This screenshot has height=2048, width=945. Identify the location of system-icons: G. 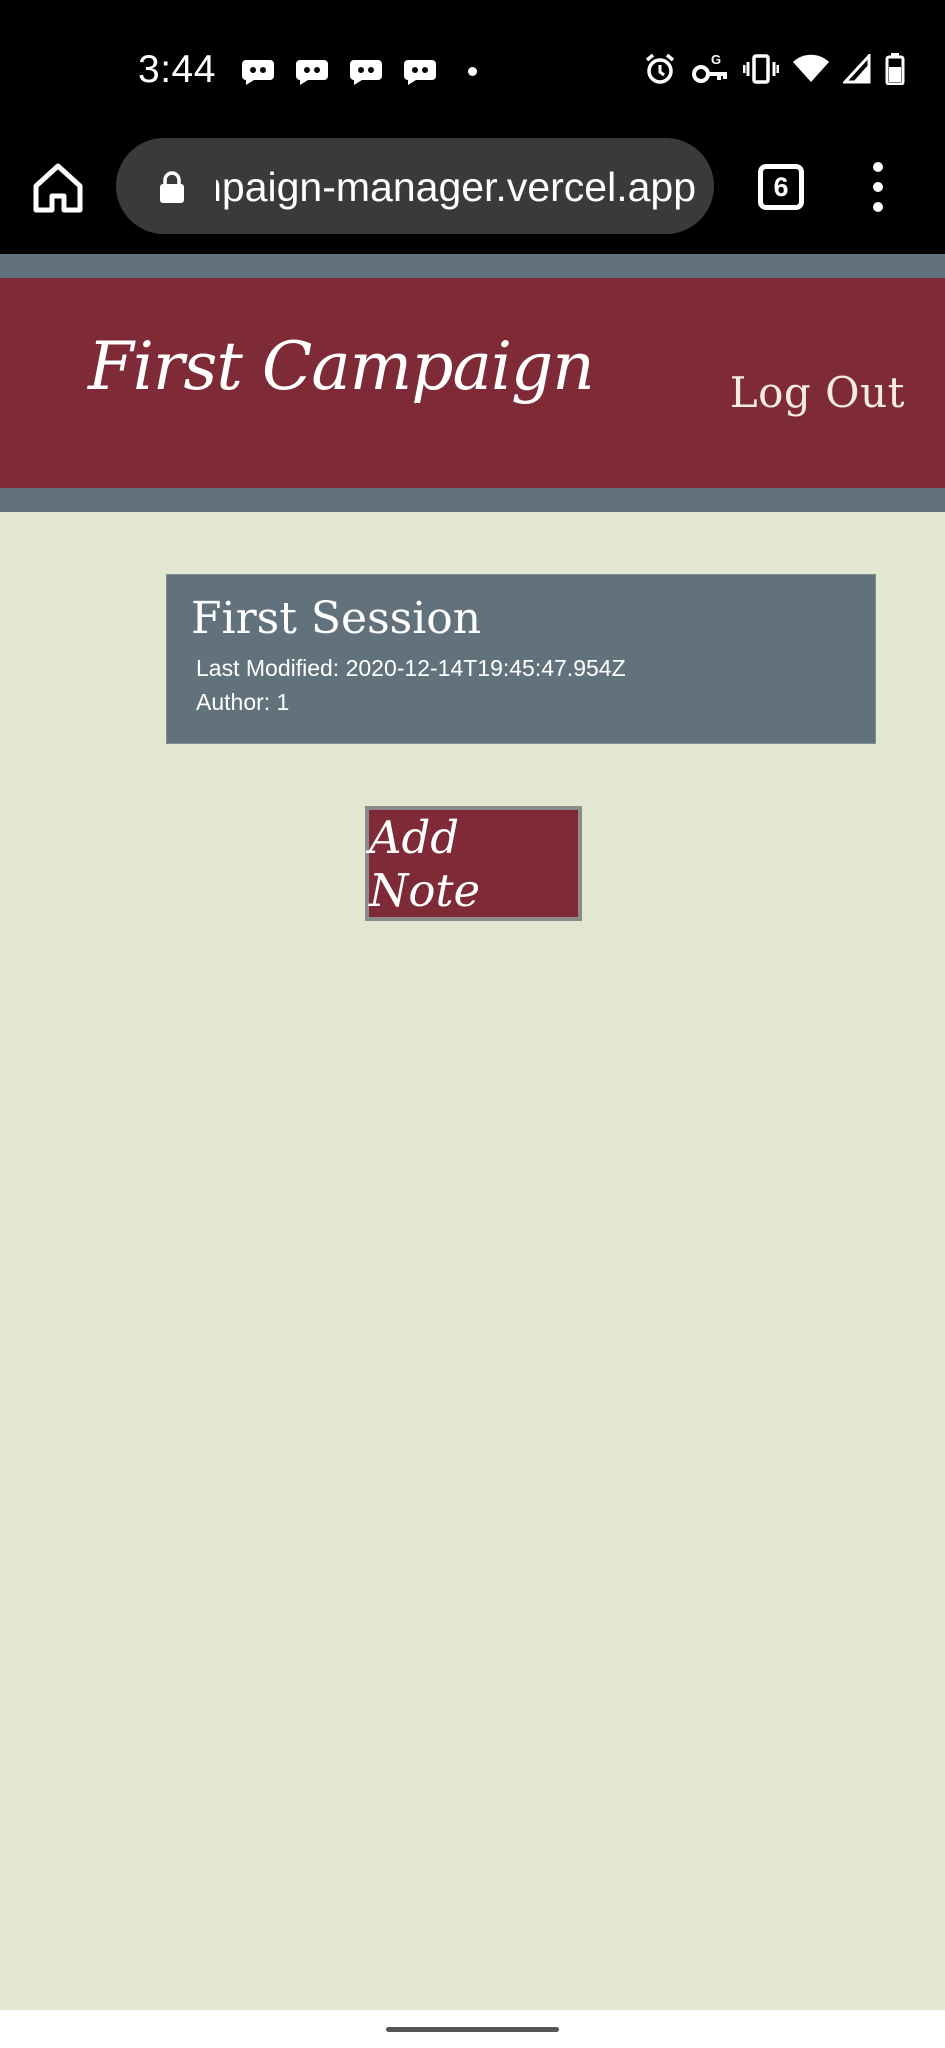
(774, 69).